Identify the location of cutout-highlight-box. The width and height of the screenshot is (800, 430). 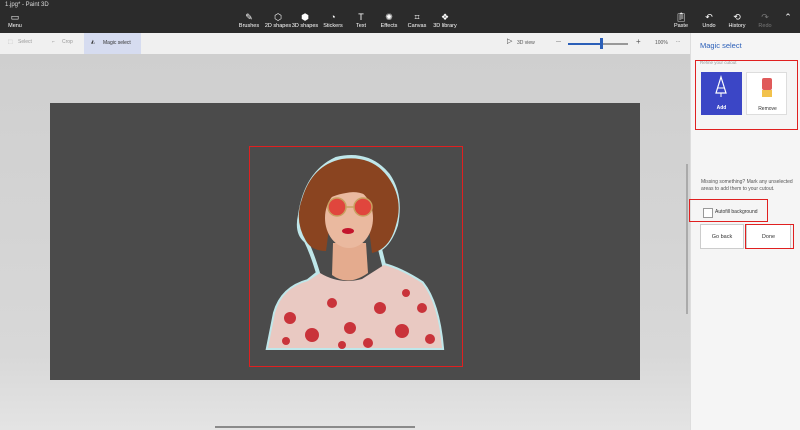
(356, 256).